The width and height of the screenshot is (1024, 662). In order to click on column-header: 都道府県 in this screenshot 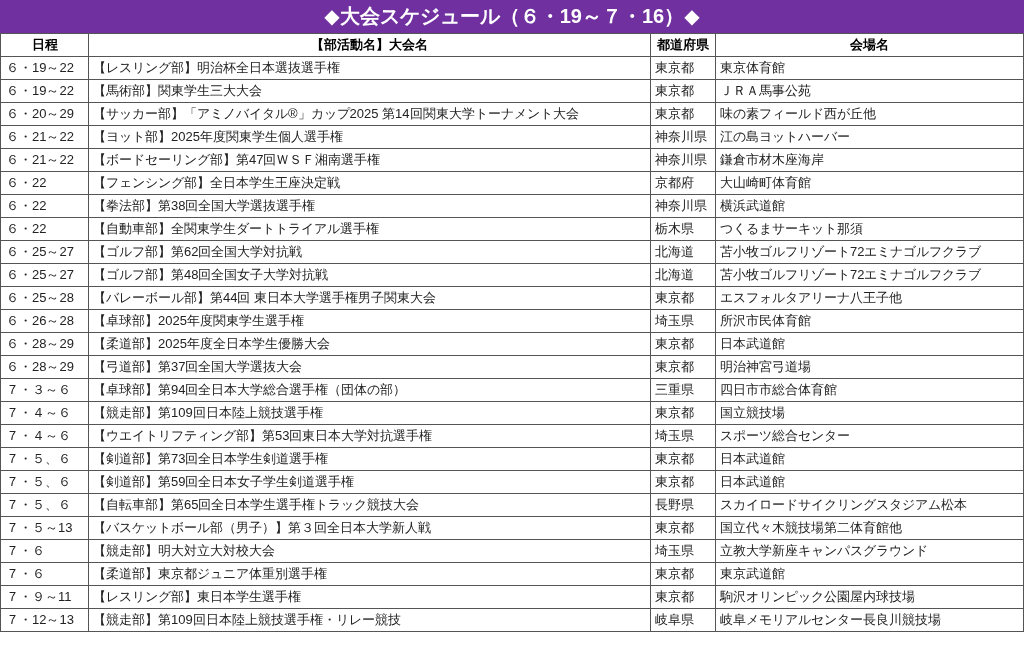, I will do `click(683, 45)`.